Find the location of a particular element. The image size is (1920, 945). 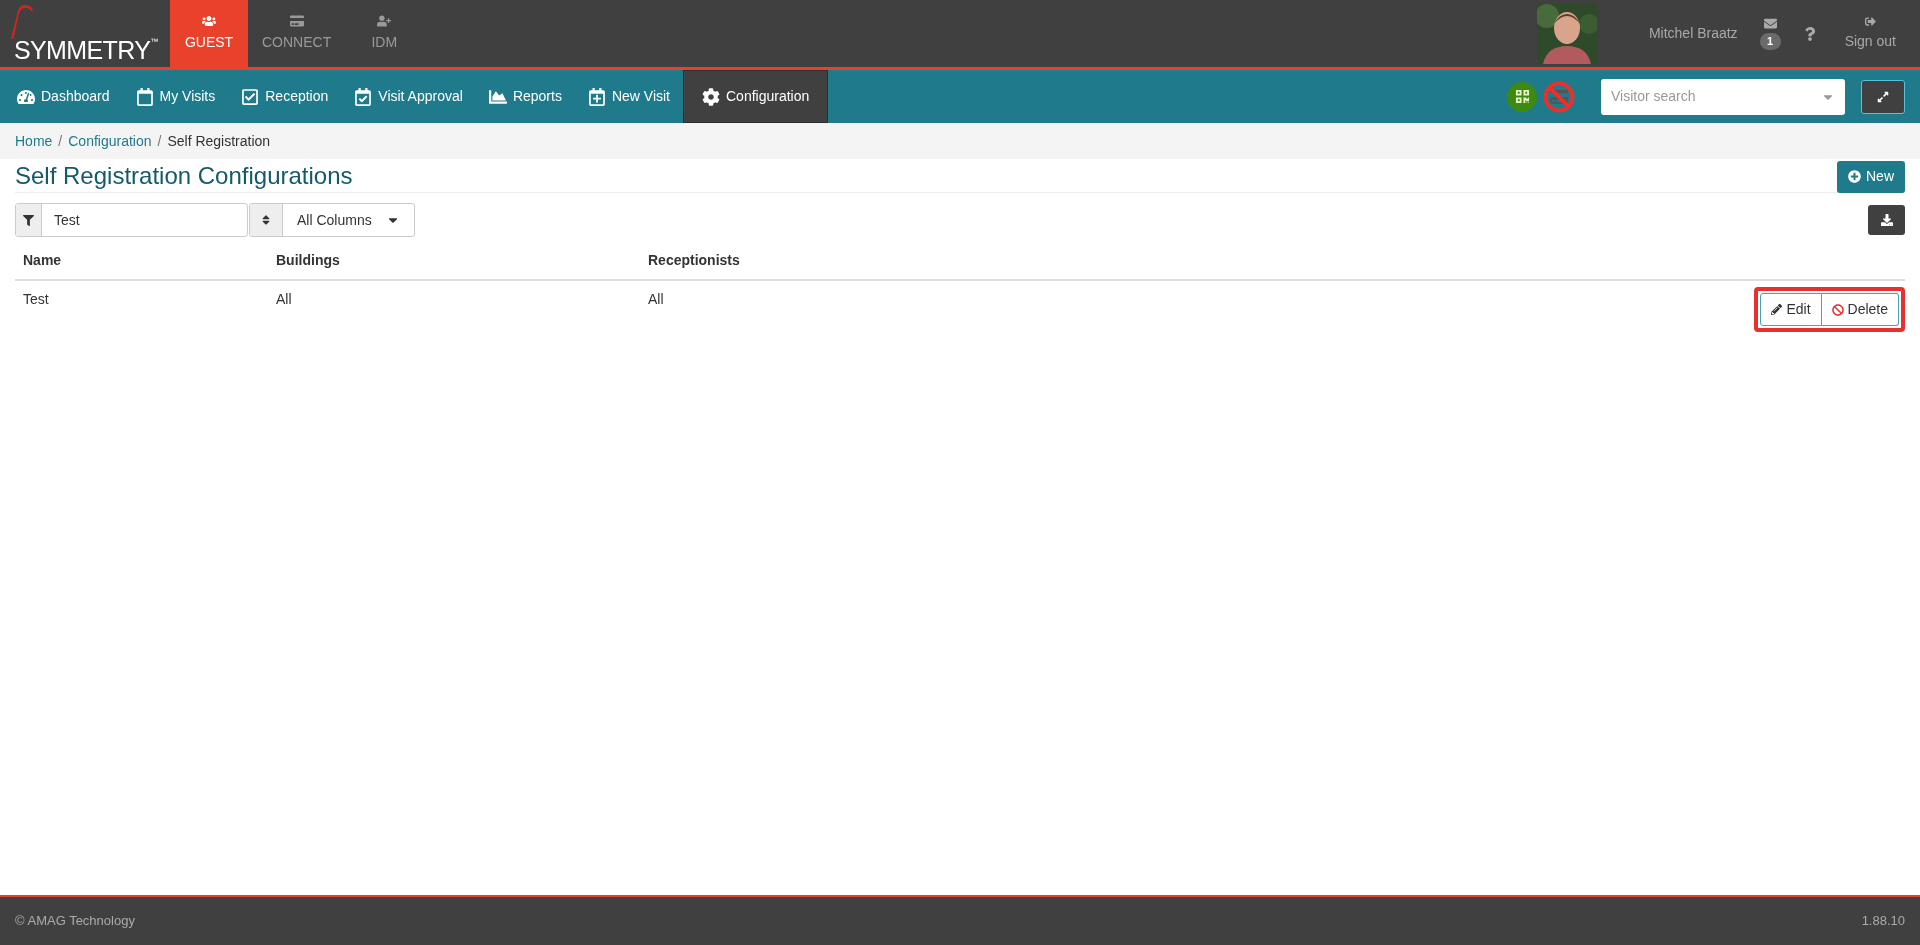

calendar-plus-icon is located at coordinates (596, 96).